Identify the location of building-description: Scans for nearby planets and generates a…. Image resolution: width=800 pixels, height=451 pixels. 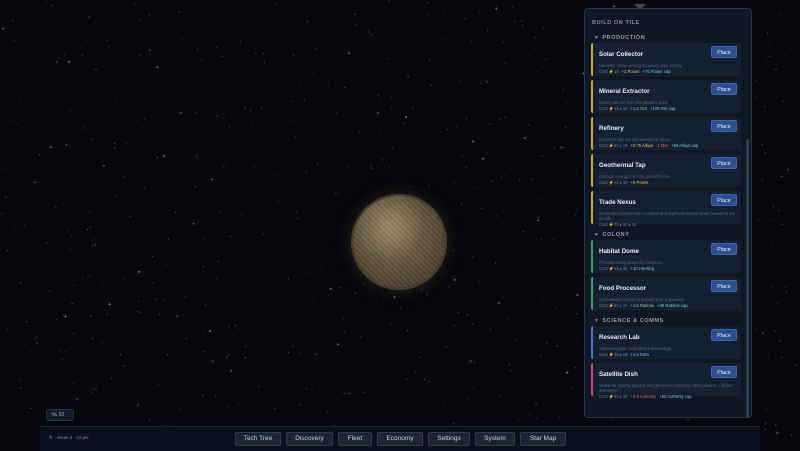
(665, 388).